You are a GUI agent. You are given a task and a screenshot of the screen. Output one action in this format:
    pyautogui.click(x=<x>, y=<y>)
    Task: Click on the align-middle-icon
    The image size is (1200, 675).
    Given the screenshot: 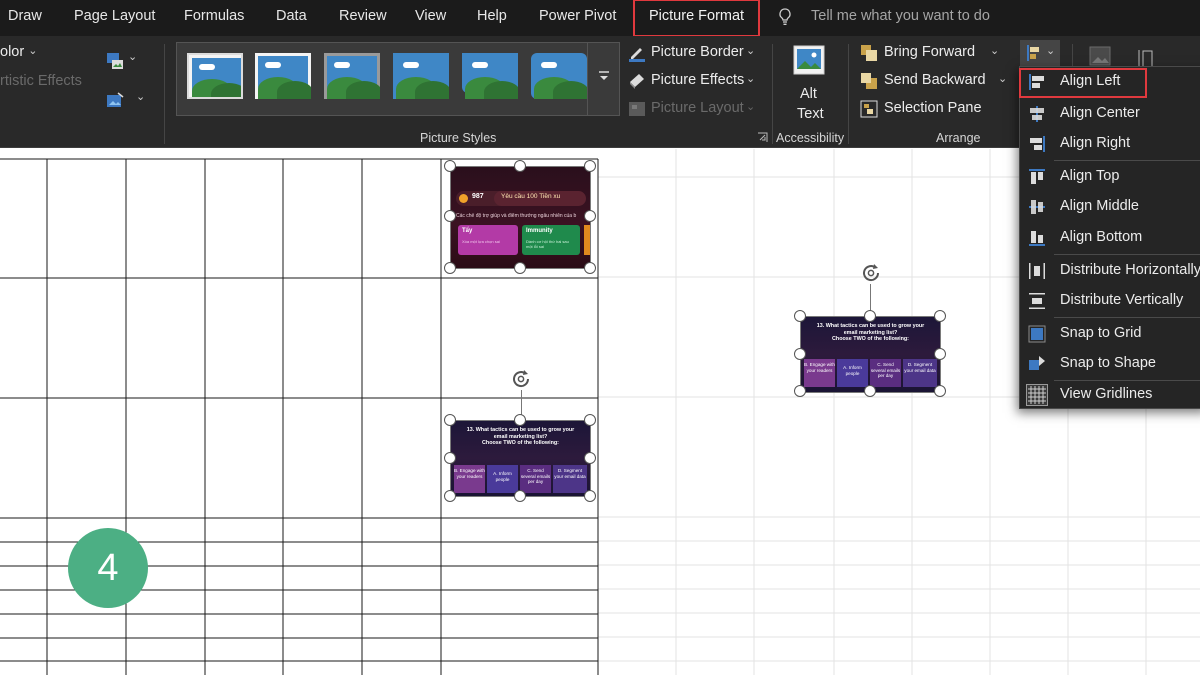 What is the action you would take?
    pyautogui.click(x=1037, y=207)
    